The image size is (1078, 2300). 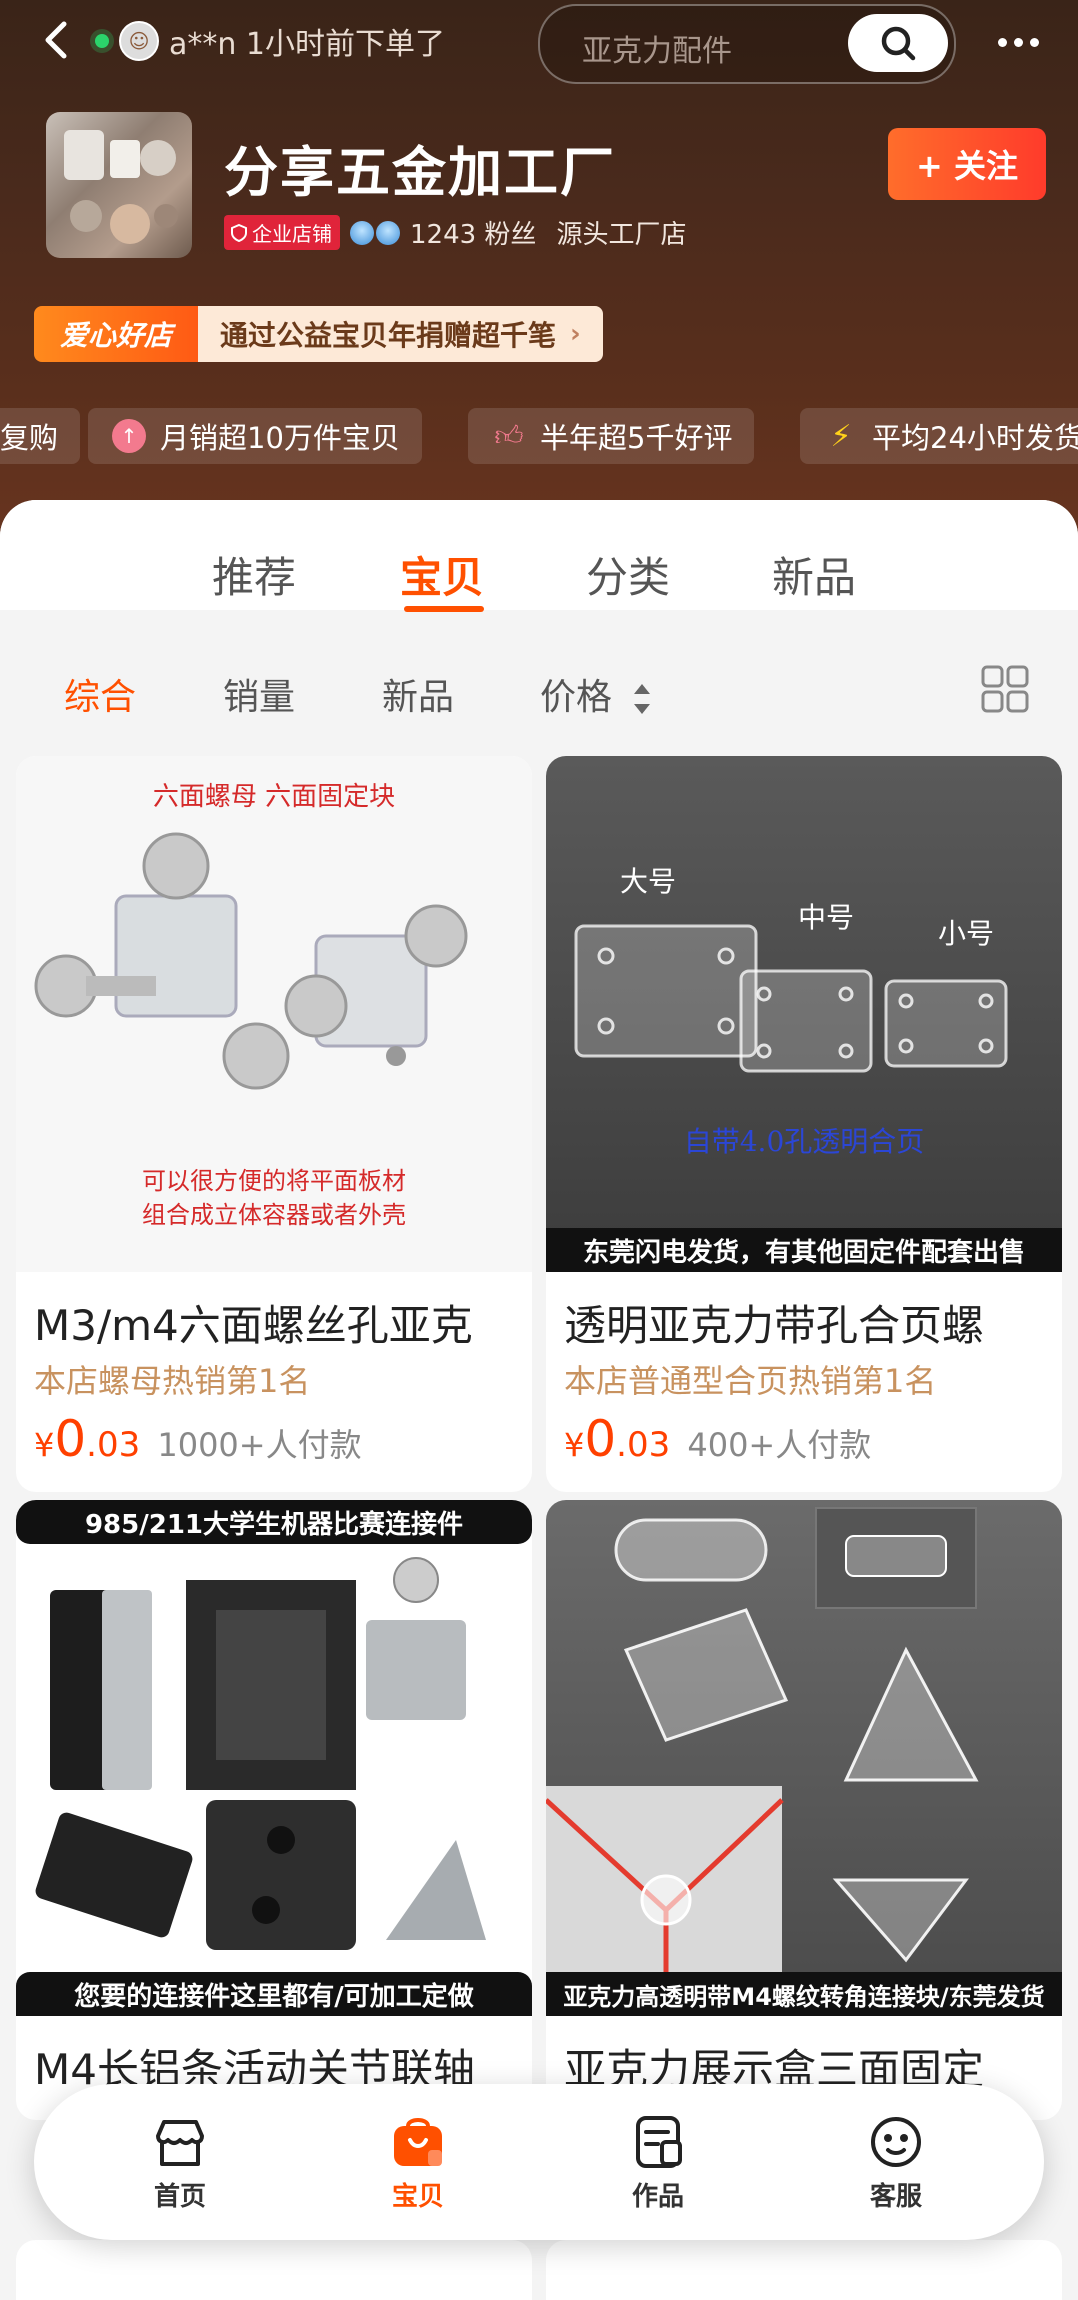 What do you see at coordinates (139, 41) in the screenshot?
I see `buyer-avatar: ☺` at bounding box center [139, 41].